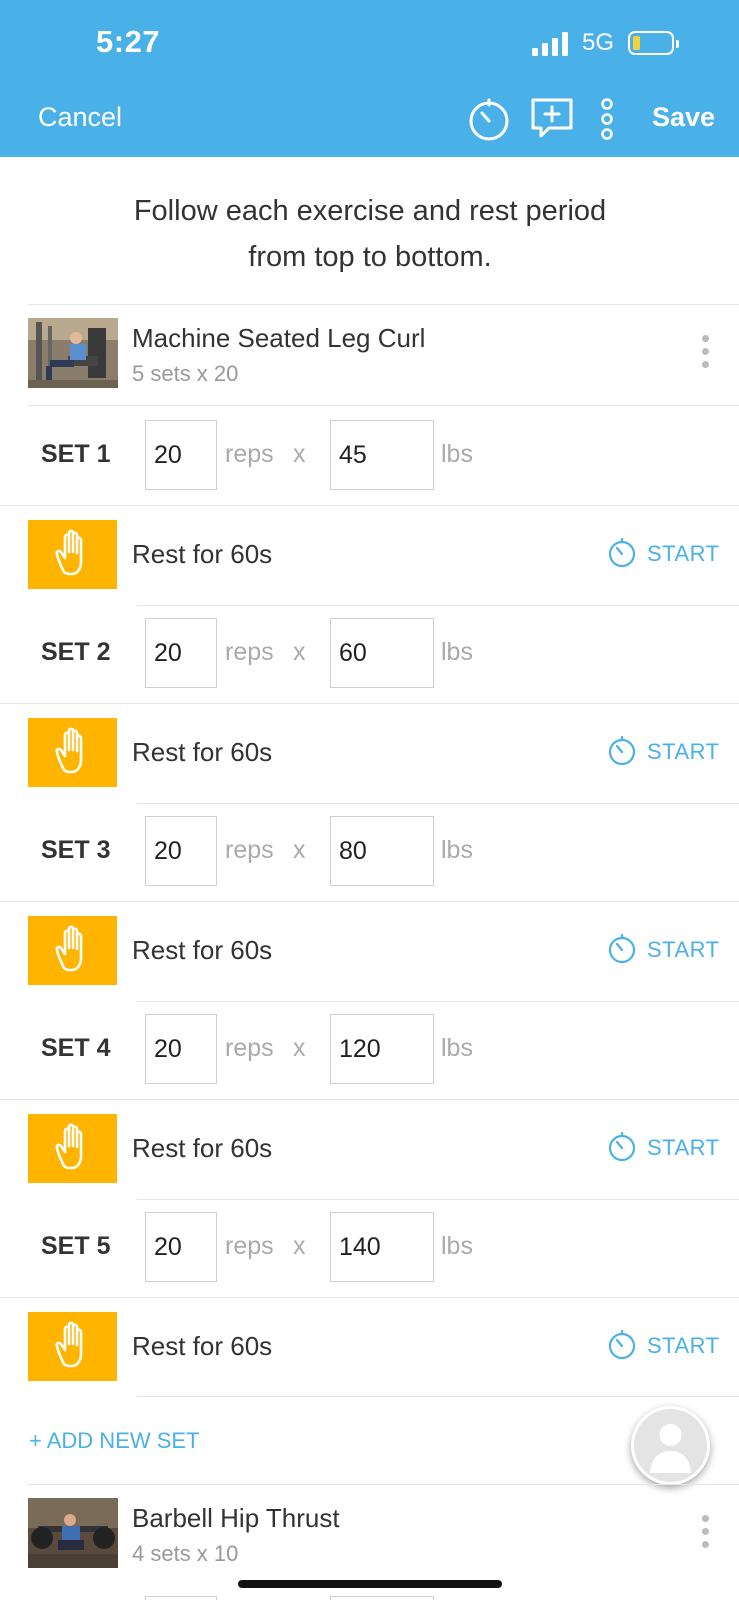 The width and height of the screenshot is (739, 1600). What do you see at coordinates (552, 118) in the screenshot?
I see `add-note-icon` at bounding box center [552, 118].